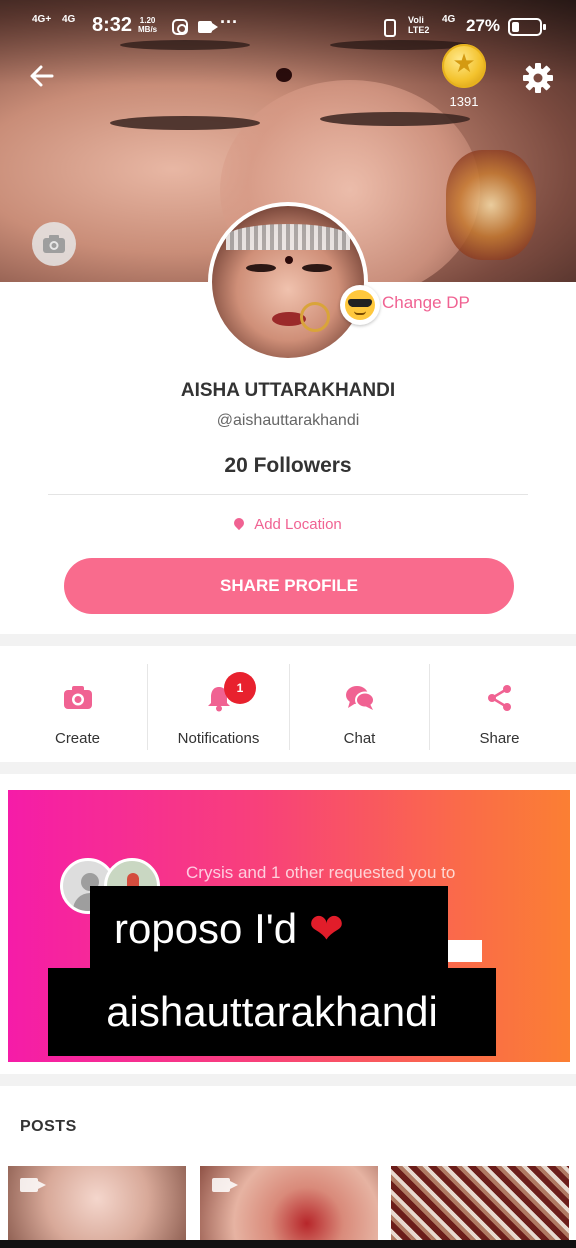  I want to click on chat-label: Chat, so click(359, 738).